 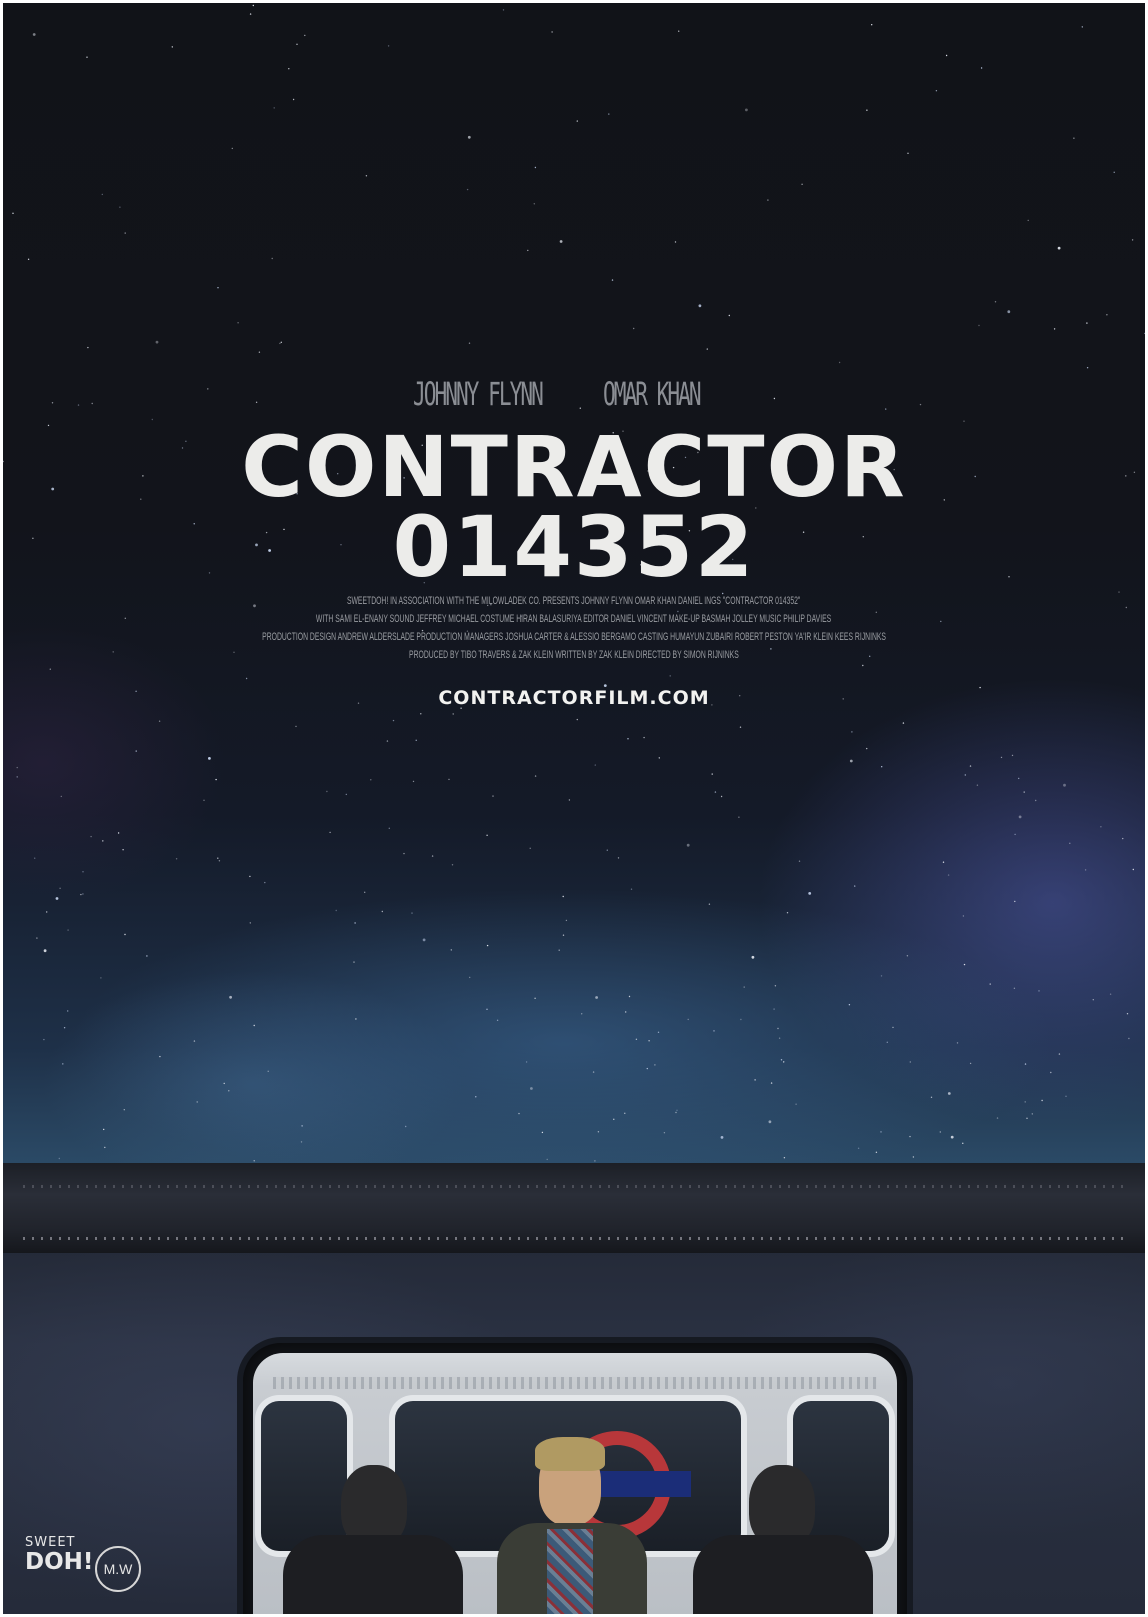 I want to click on film-title-line-2: 014352, so click(x=574, y=547).